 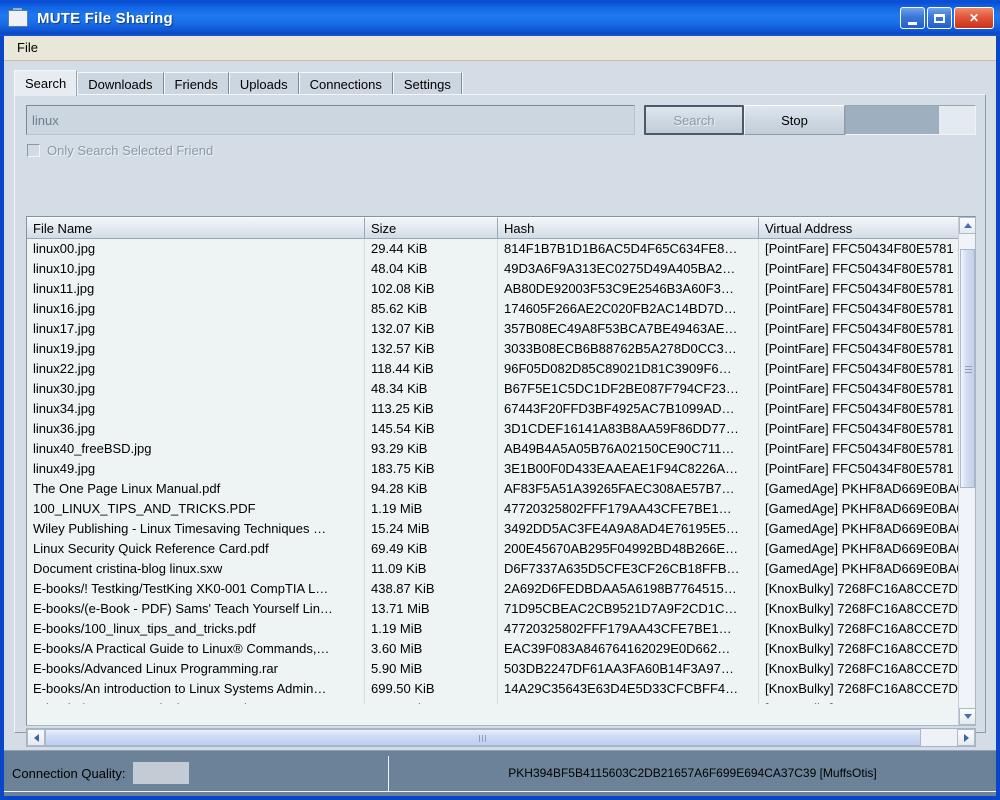 I want to click on tab-uploads: Uploads, so click(x=263, y=83).